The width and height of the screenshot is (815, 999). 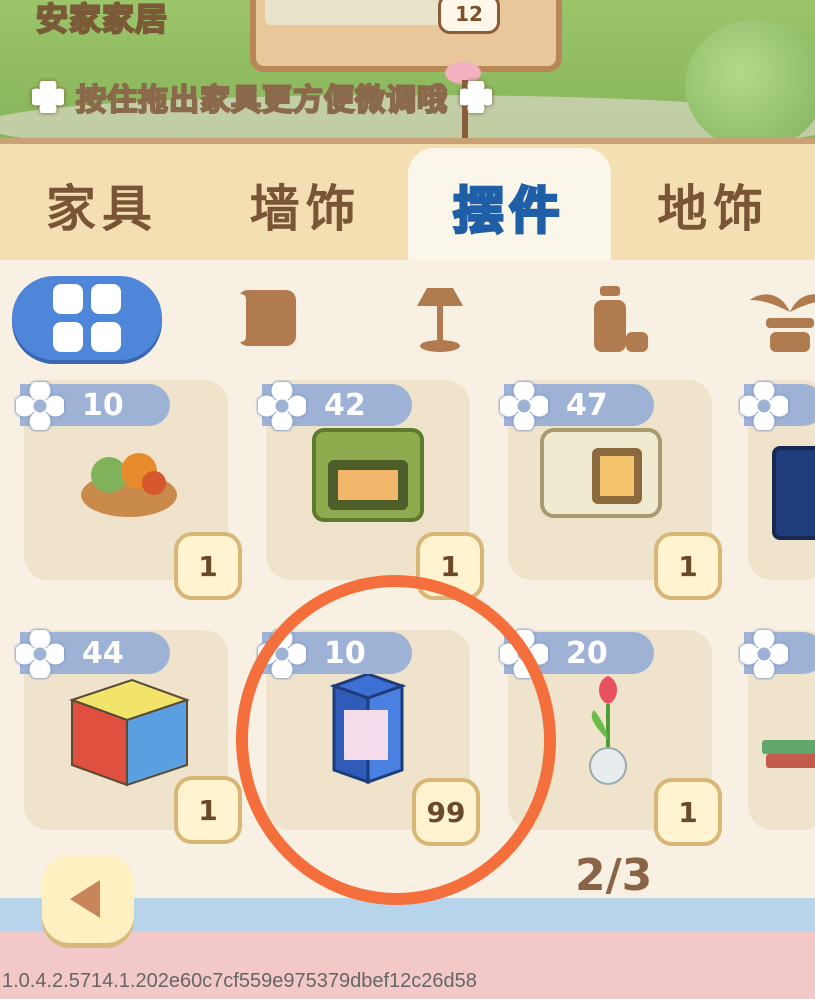 I want to click on back-button, so click(x=88, y=899).